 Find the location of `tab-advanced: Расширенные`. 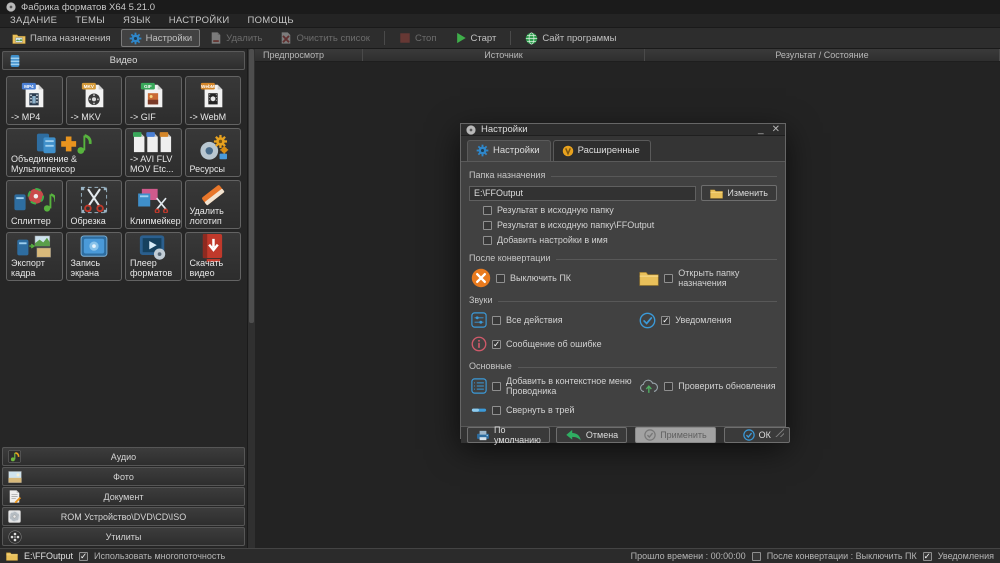

tab-advanced: Расширенные is located at coordinates (601, 150).